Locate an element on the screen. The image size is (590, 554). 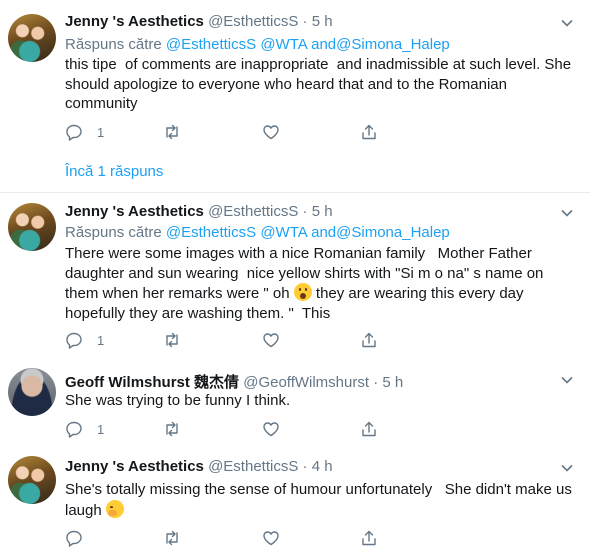
author-handle: @GeoffWilmshurst is located at coordinates (306, 382).